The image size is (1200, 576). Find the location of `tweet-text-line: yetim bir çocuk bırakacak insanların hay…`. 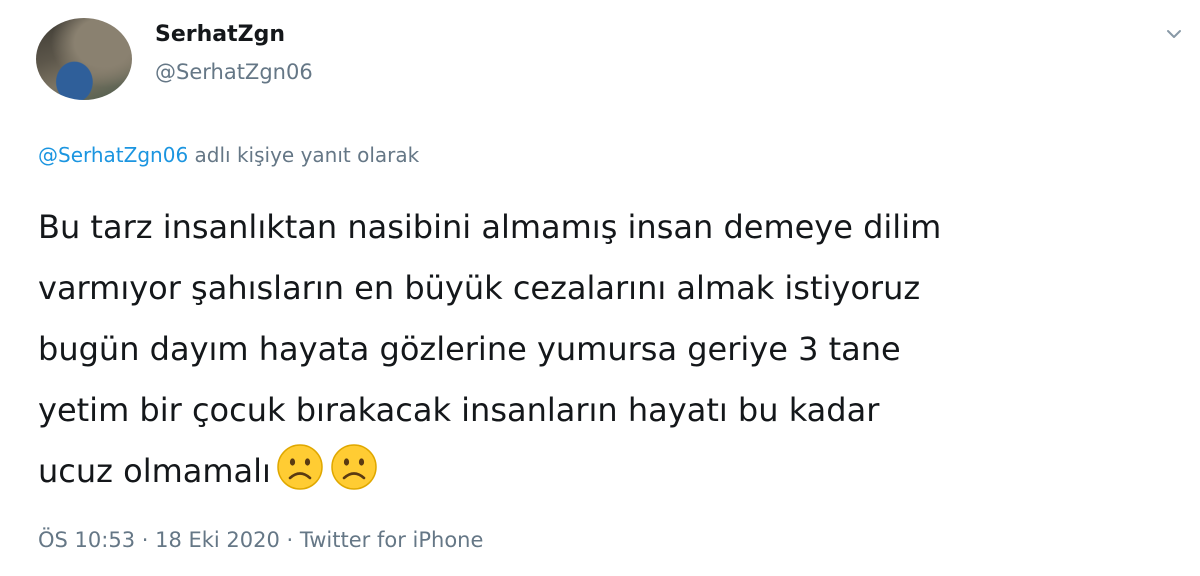

tweet-text-line: yetim bir çocuk bırakacak insanların hay… is located at coordinates (459, 410).